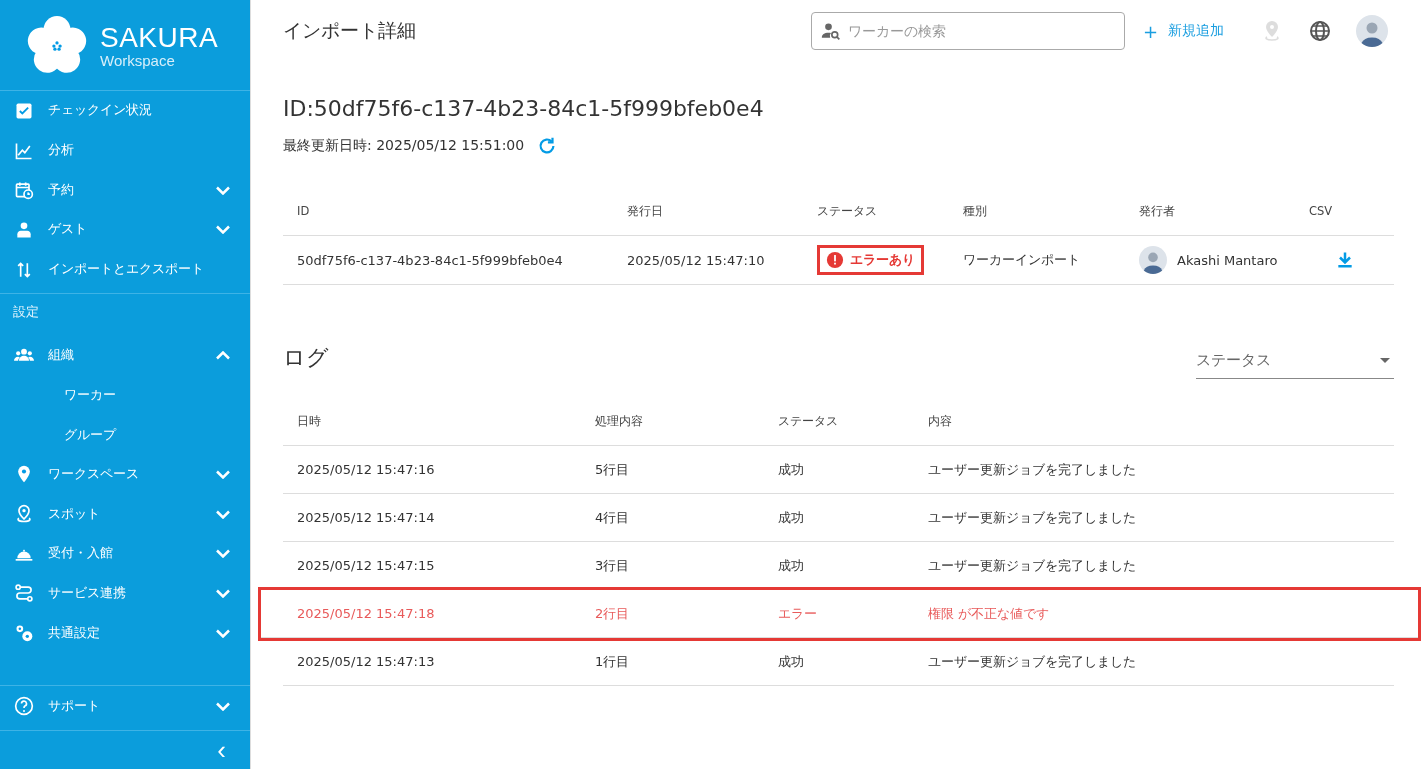 Image resolution: width=1424 pixels, height=769 pixels. I want to click on issuer-name: Akashi Mantaro, so click(1227, 260).